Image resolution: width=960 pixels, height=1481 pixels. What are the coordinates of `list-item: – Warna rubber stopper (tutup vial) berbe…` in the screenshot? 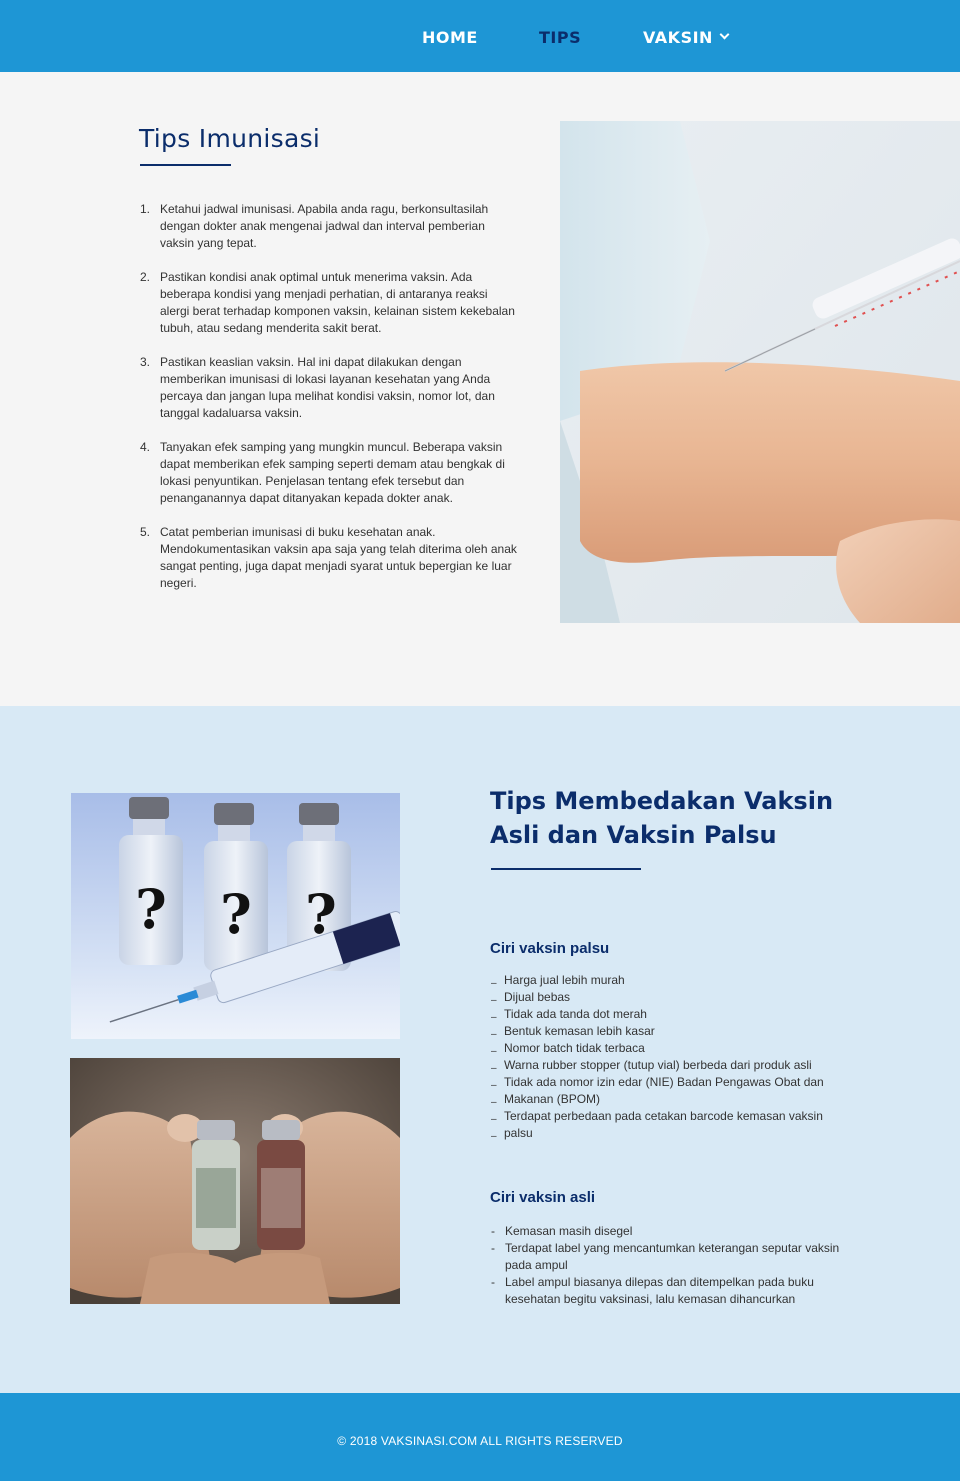 It's located at (651, 1066).